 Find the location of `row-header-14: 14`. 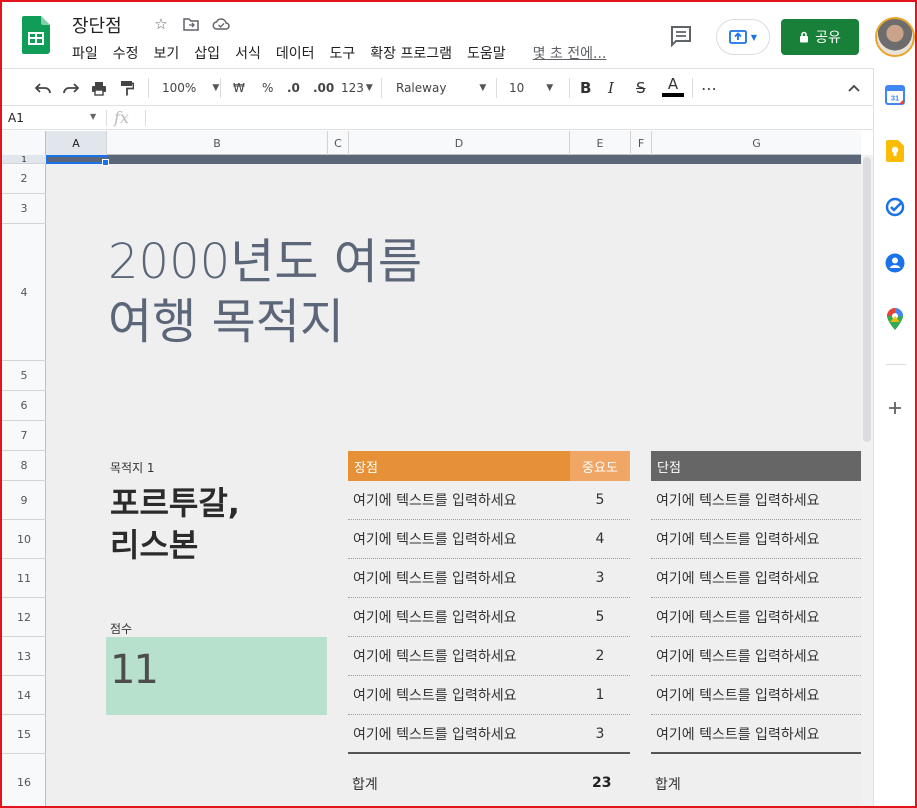

row-header-14: 14 is located at coordinates (24, 695).